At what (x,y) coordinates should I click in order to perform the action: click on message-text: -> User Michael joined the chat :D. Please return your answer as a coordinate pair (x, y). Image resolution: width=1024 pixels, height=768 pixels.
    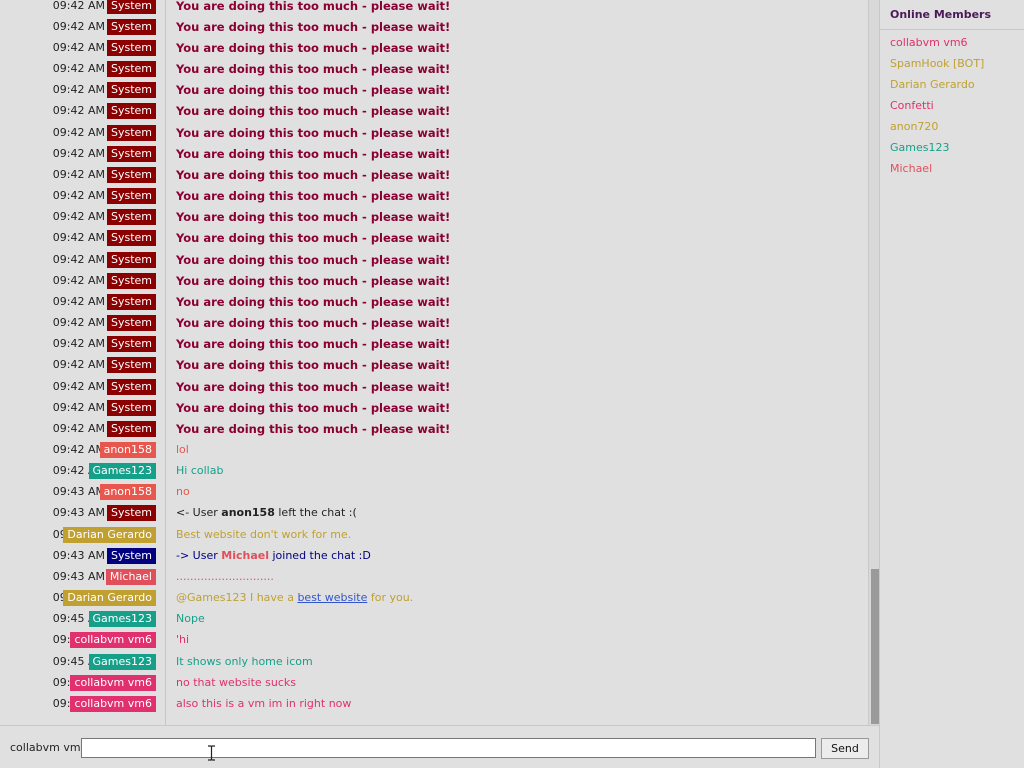
    Looking at the image, I should click on (273, 556).